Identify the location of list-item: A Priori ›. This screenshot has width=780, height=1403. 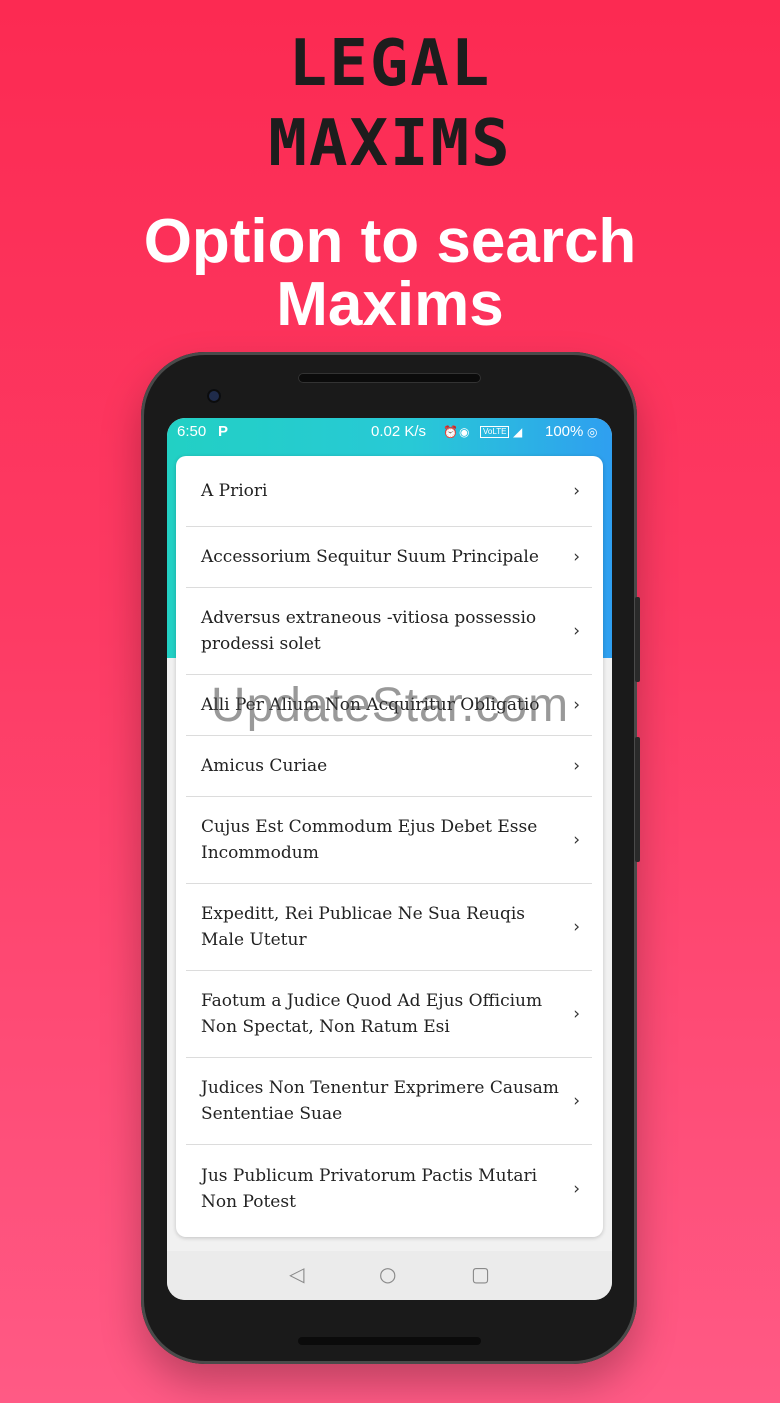
(389, 491).